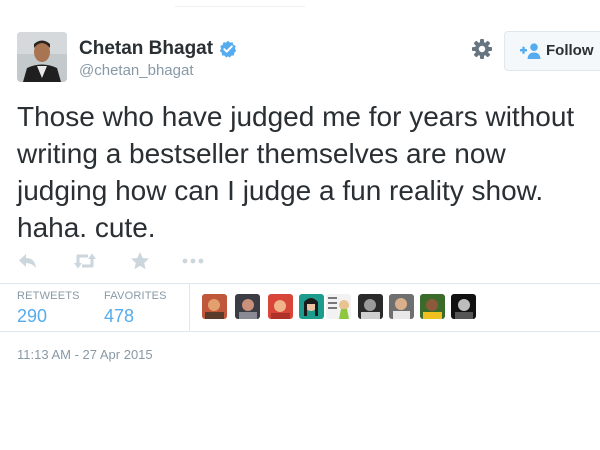 This screenshot has height=450, width=600. What do you see at coordinates (135, 316) in the screenshot?
I see `favorites-count: 478` at bounding box center [135, 316].